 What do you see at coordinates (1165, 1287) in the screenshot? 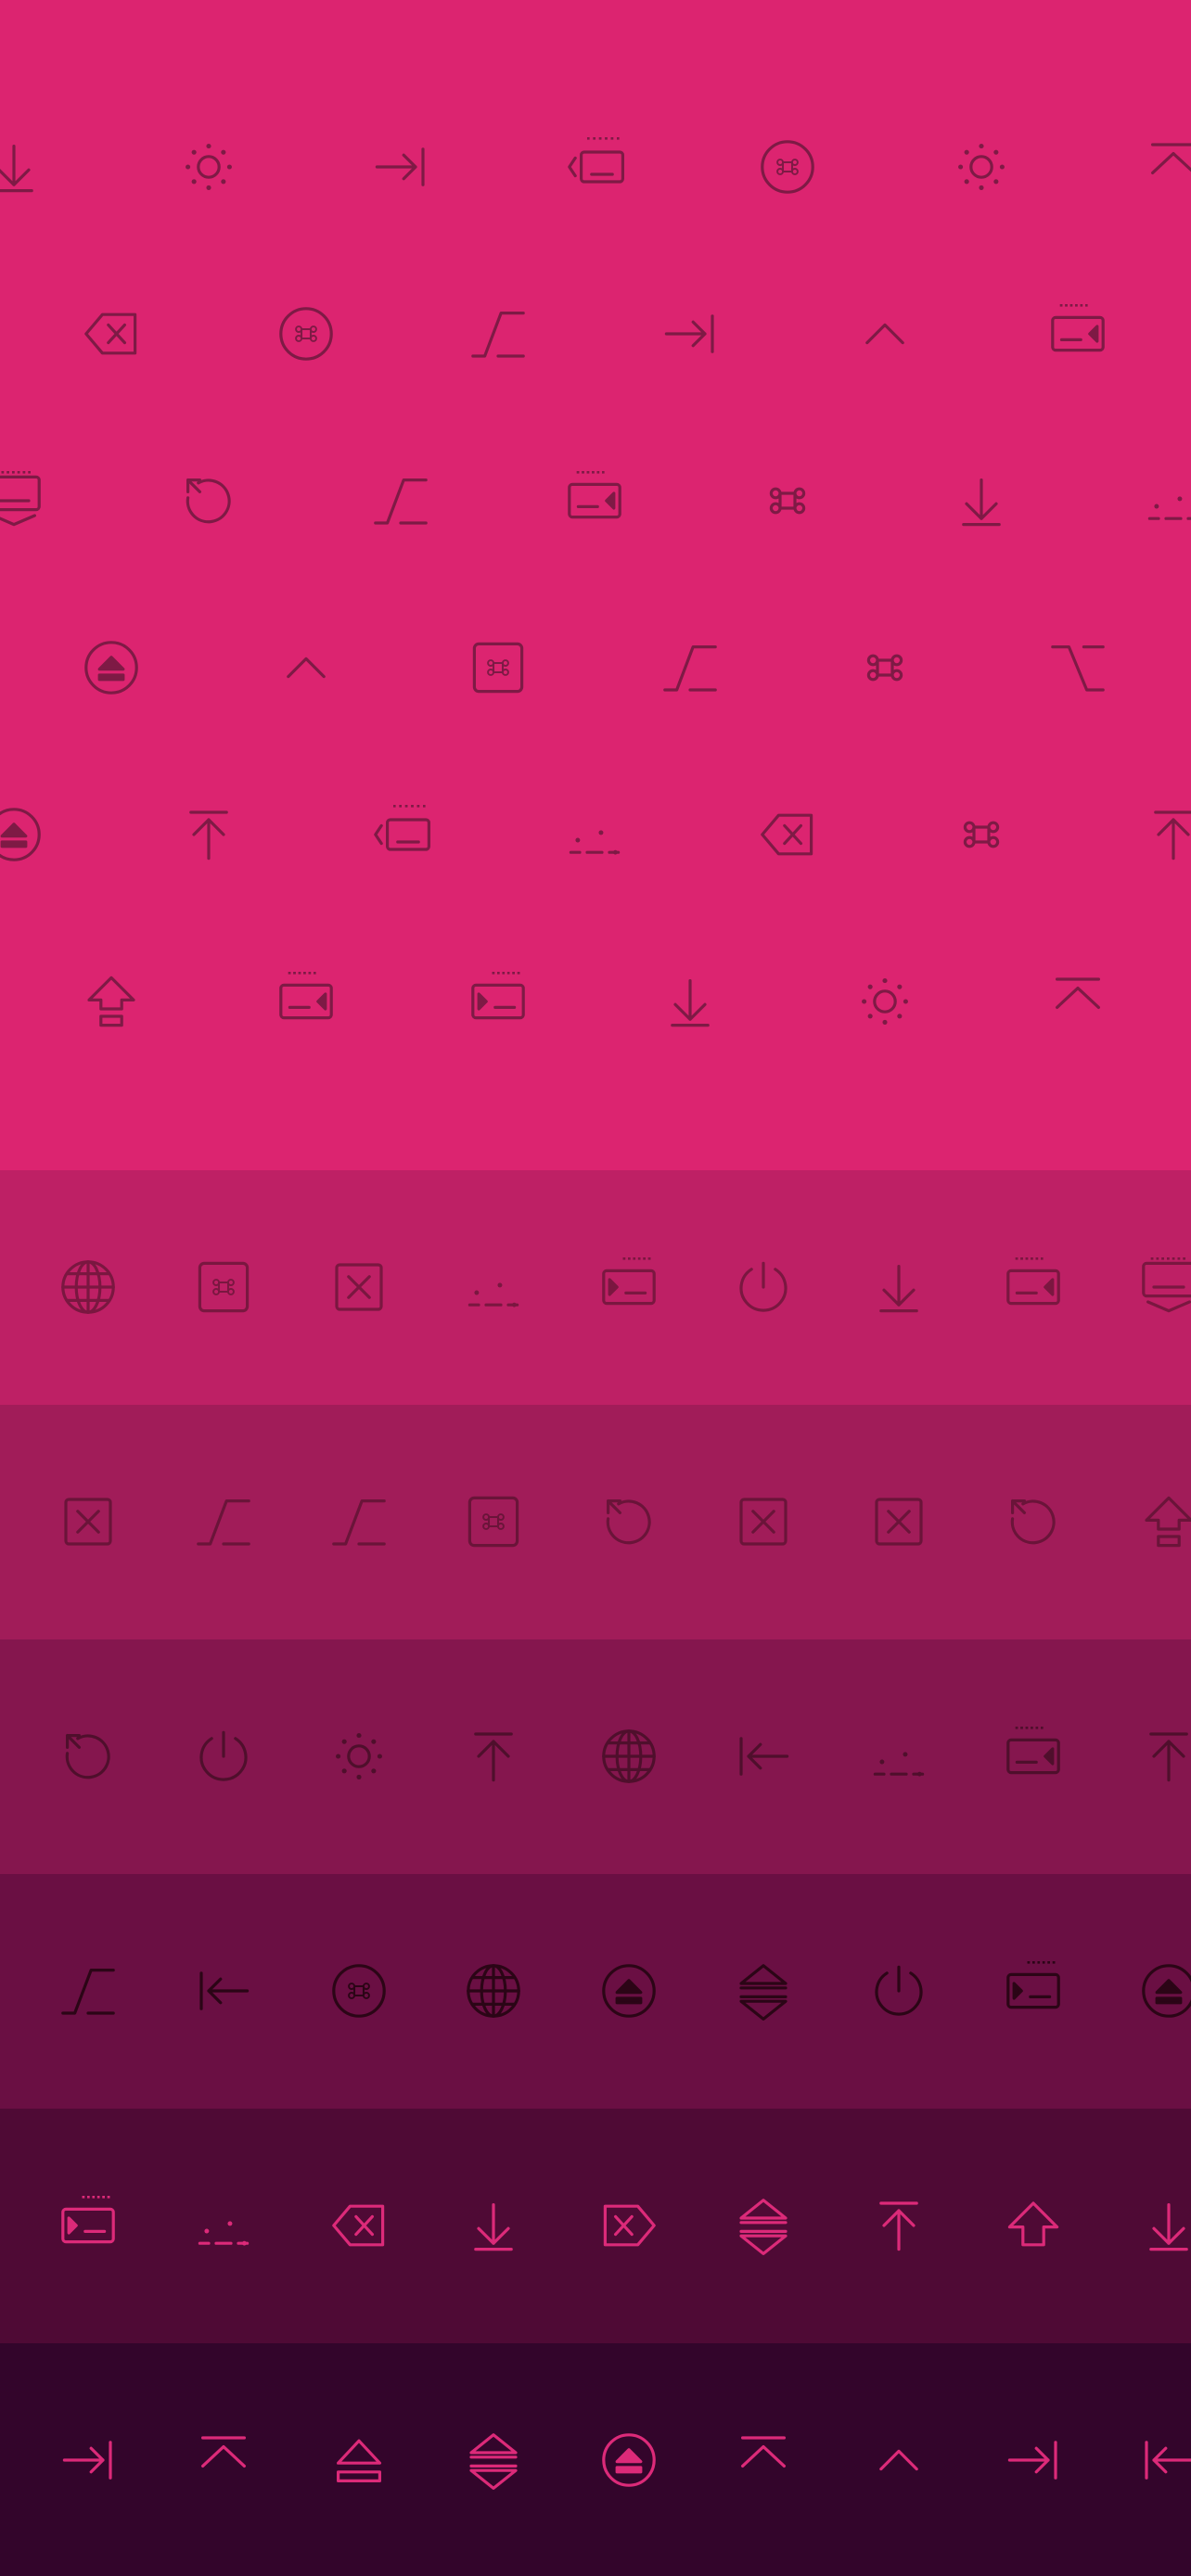
I see `keyboard-hide-icon` at bounding box center [1165, 1287].